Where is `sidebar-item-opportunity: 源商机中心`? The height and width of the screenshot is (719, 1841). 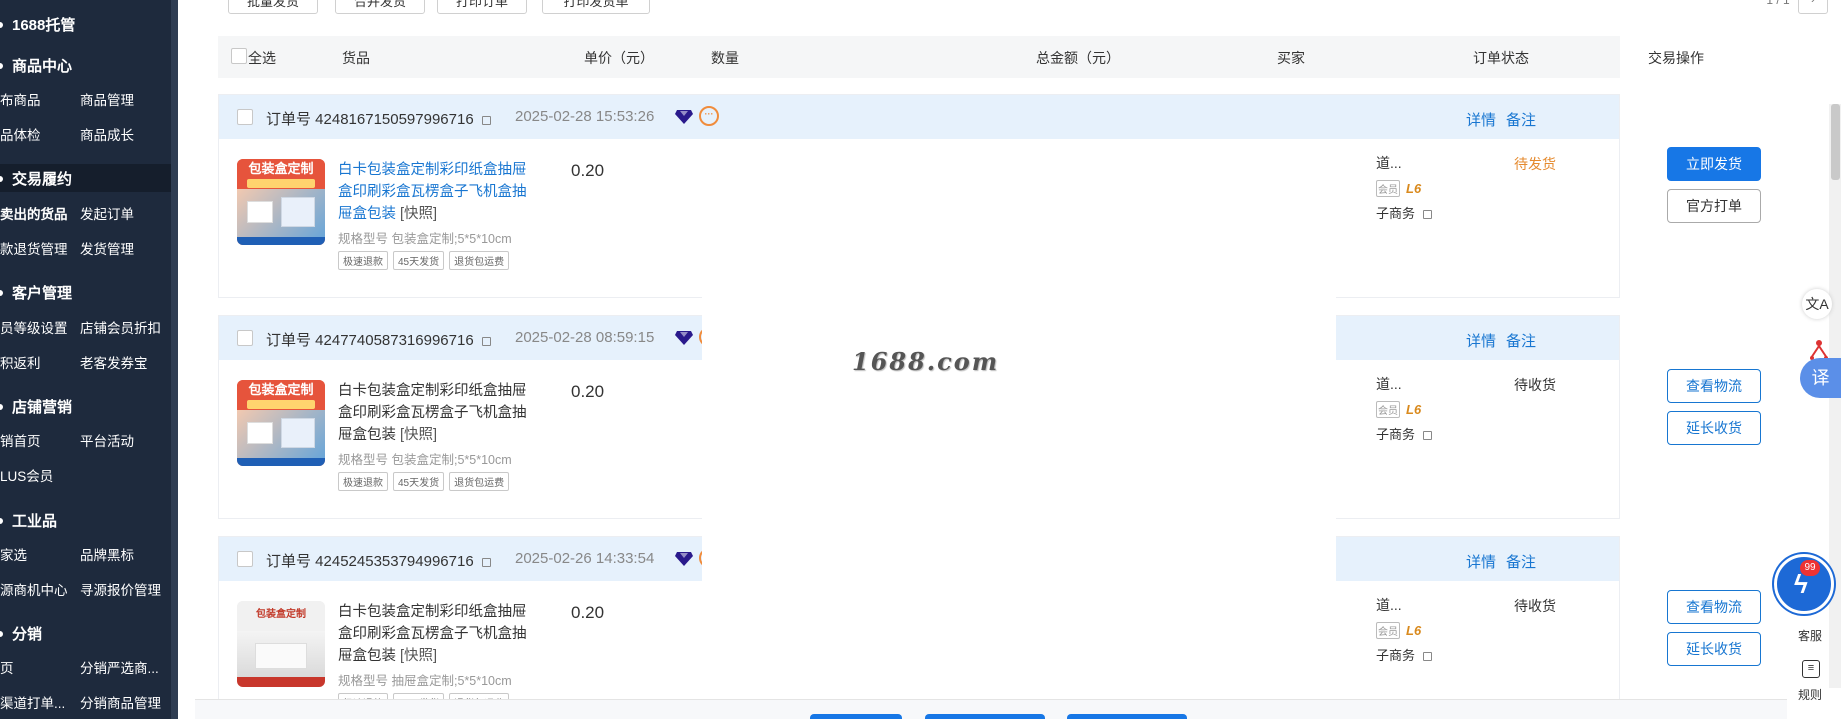 sidebar-item-opportunity: 源商机中心 is located at coordinates (34, 589).